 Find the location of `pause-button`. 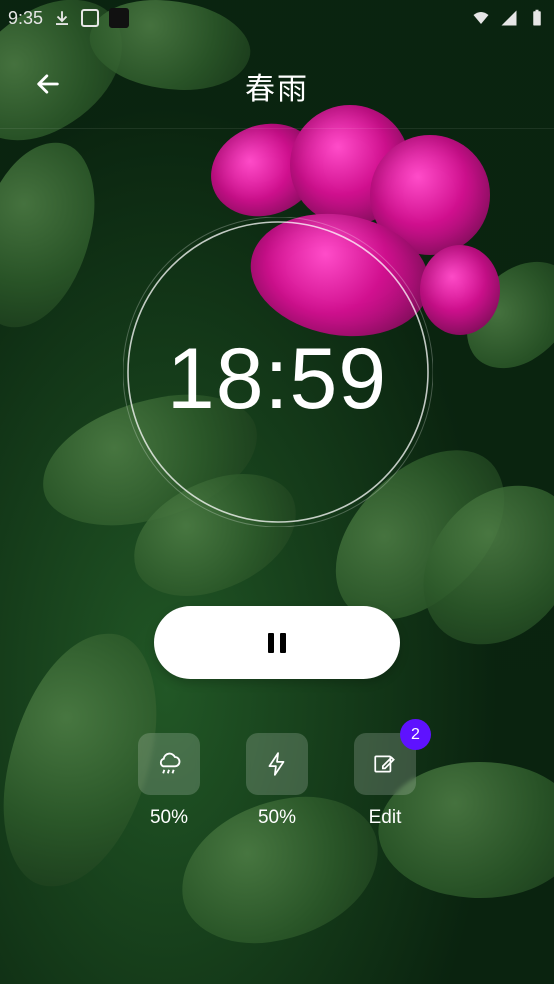

pause-button is located at coordinates (277, 642).